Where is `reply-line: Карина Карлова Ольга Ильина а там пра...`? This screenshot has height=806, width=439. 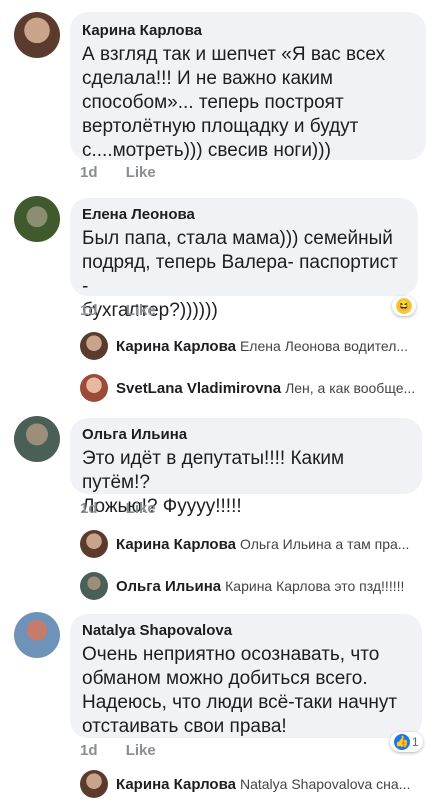 reply-line: Карина Карлова Ольга Ильина а там пра... is located at coordinates (277, 544).